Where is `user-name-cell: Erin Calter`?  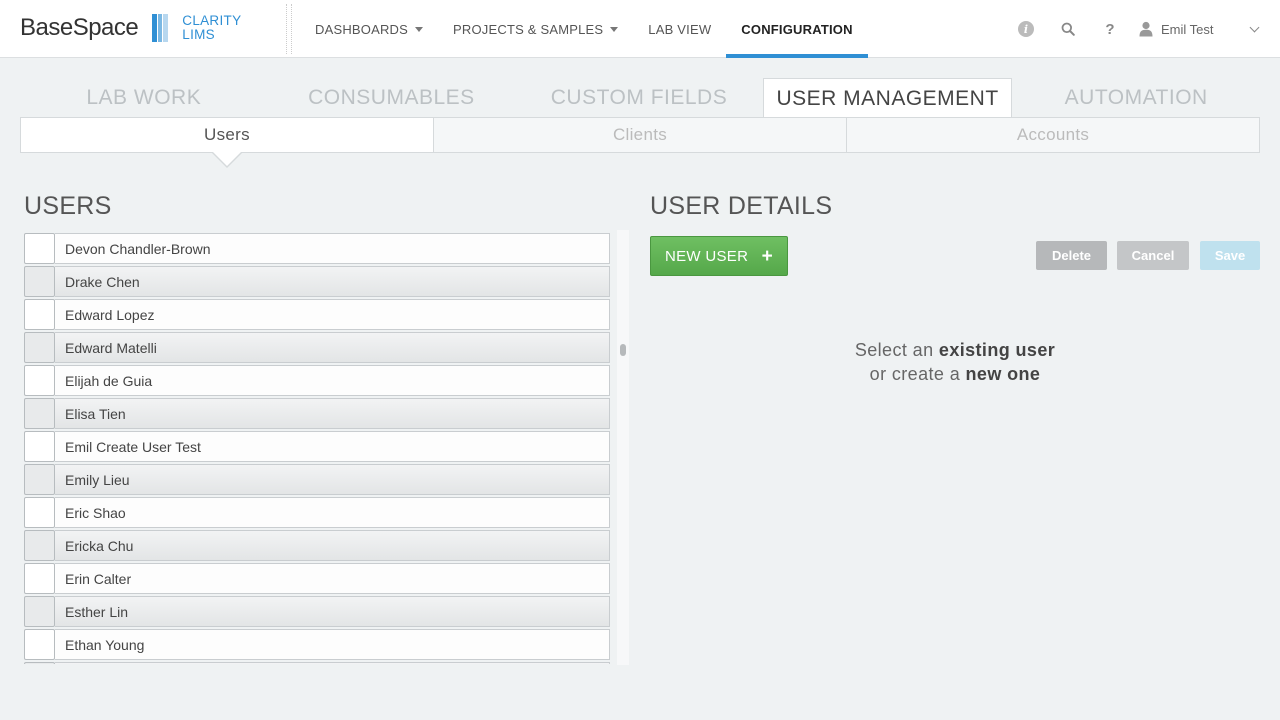 user-name-cell: Erin Calter is located at coordinates (332, 578).